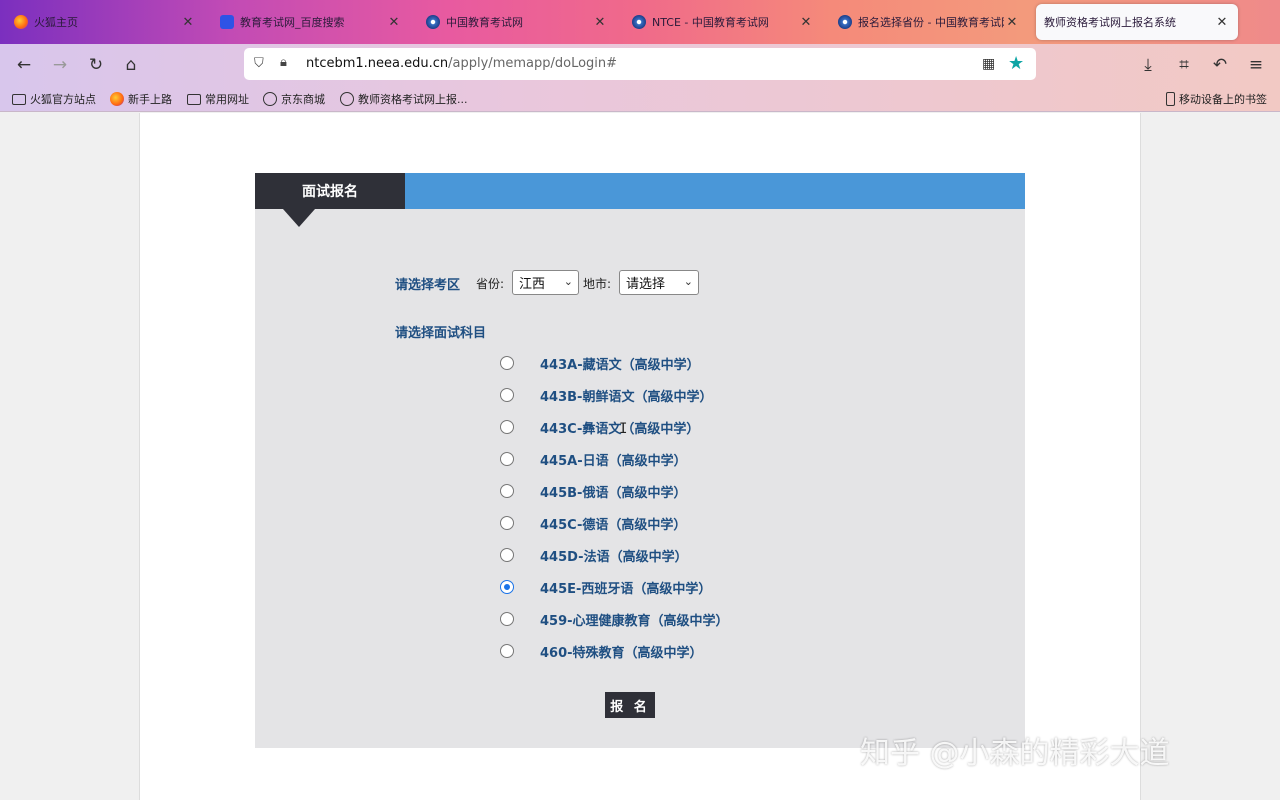  I want to click on subject-option: 443A-藏语文（高级中学）, so click(630, 363).